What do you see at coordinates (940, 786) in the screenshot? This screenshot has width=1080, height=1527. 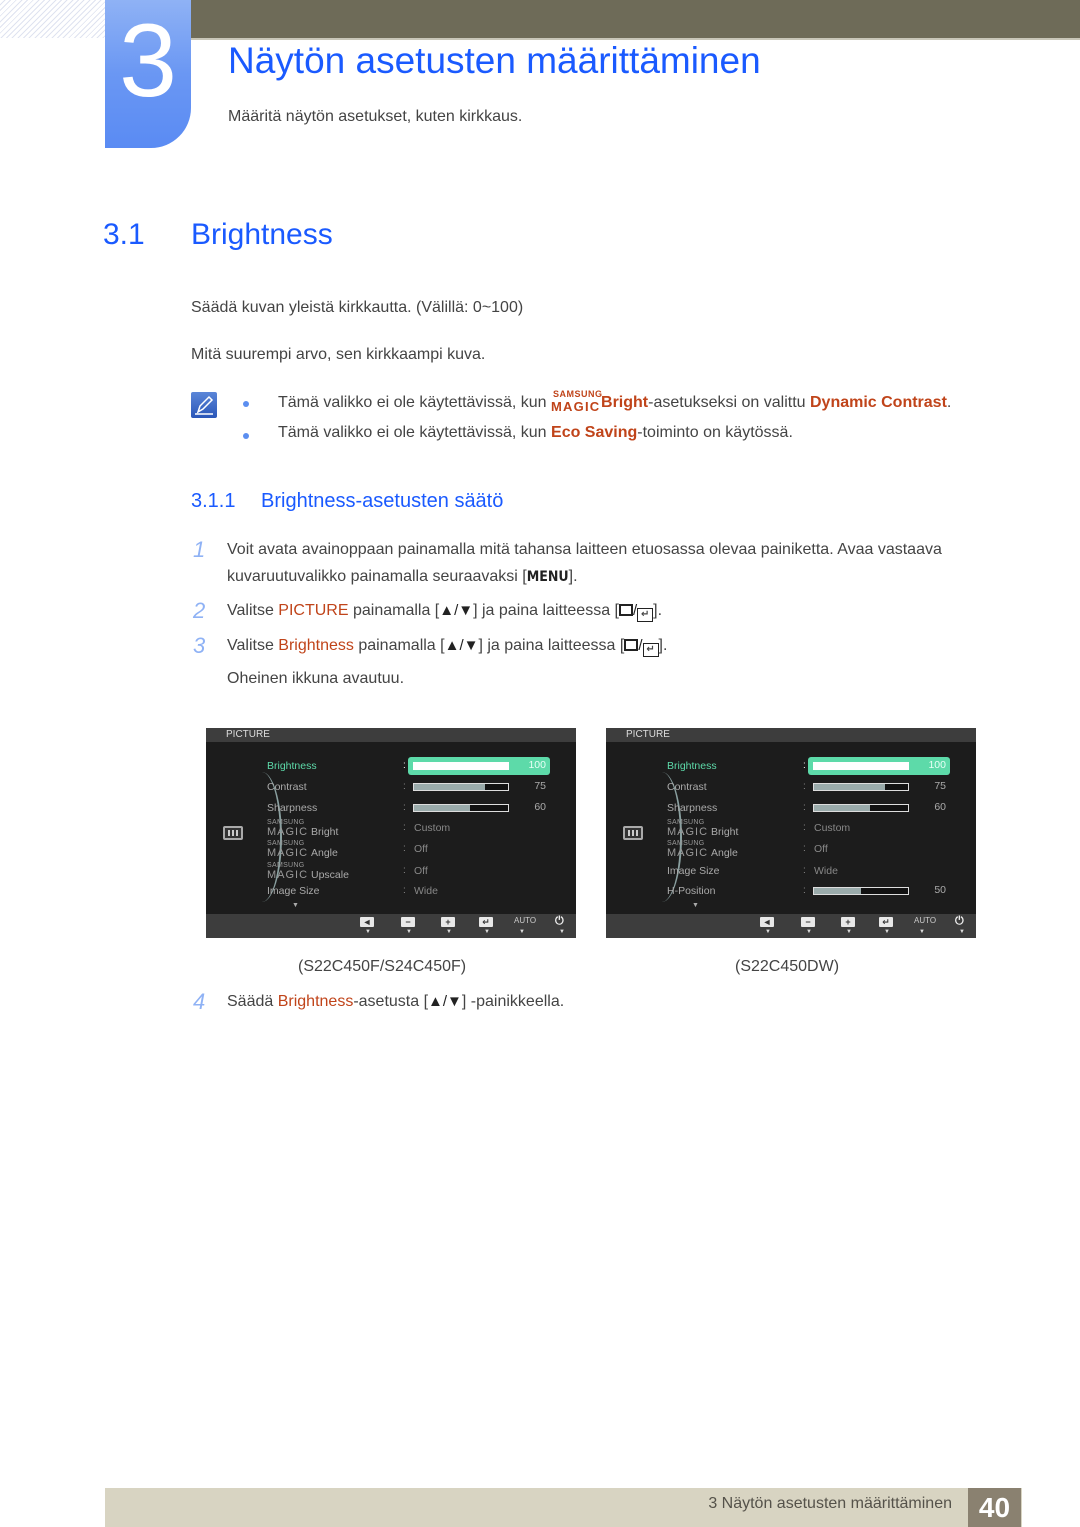 I see `osd-value: 75` at bounding box center [940, 786].